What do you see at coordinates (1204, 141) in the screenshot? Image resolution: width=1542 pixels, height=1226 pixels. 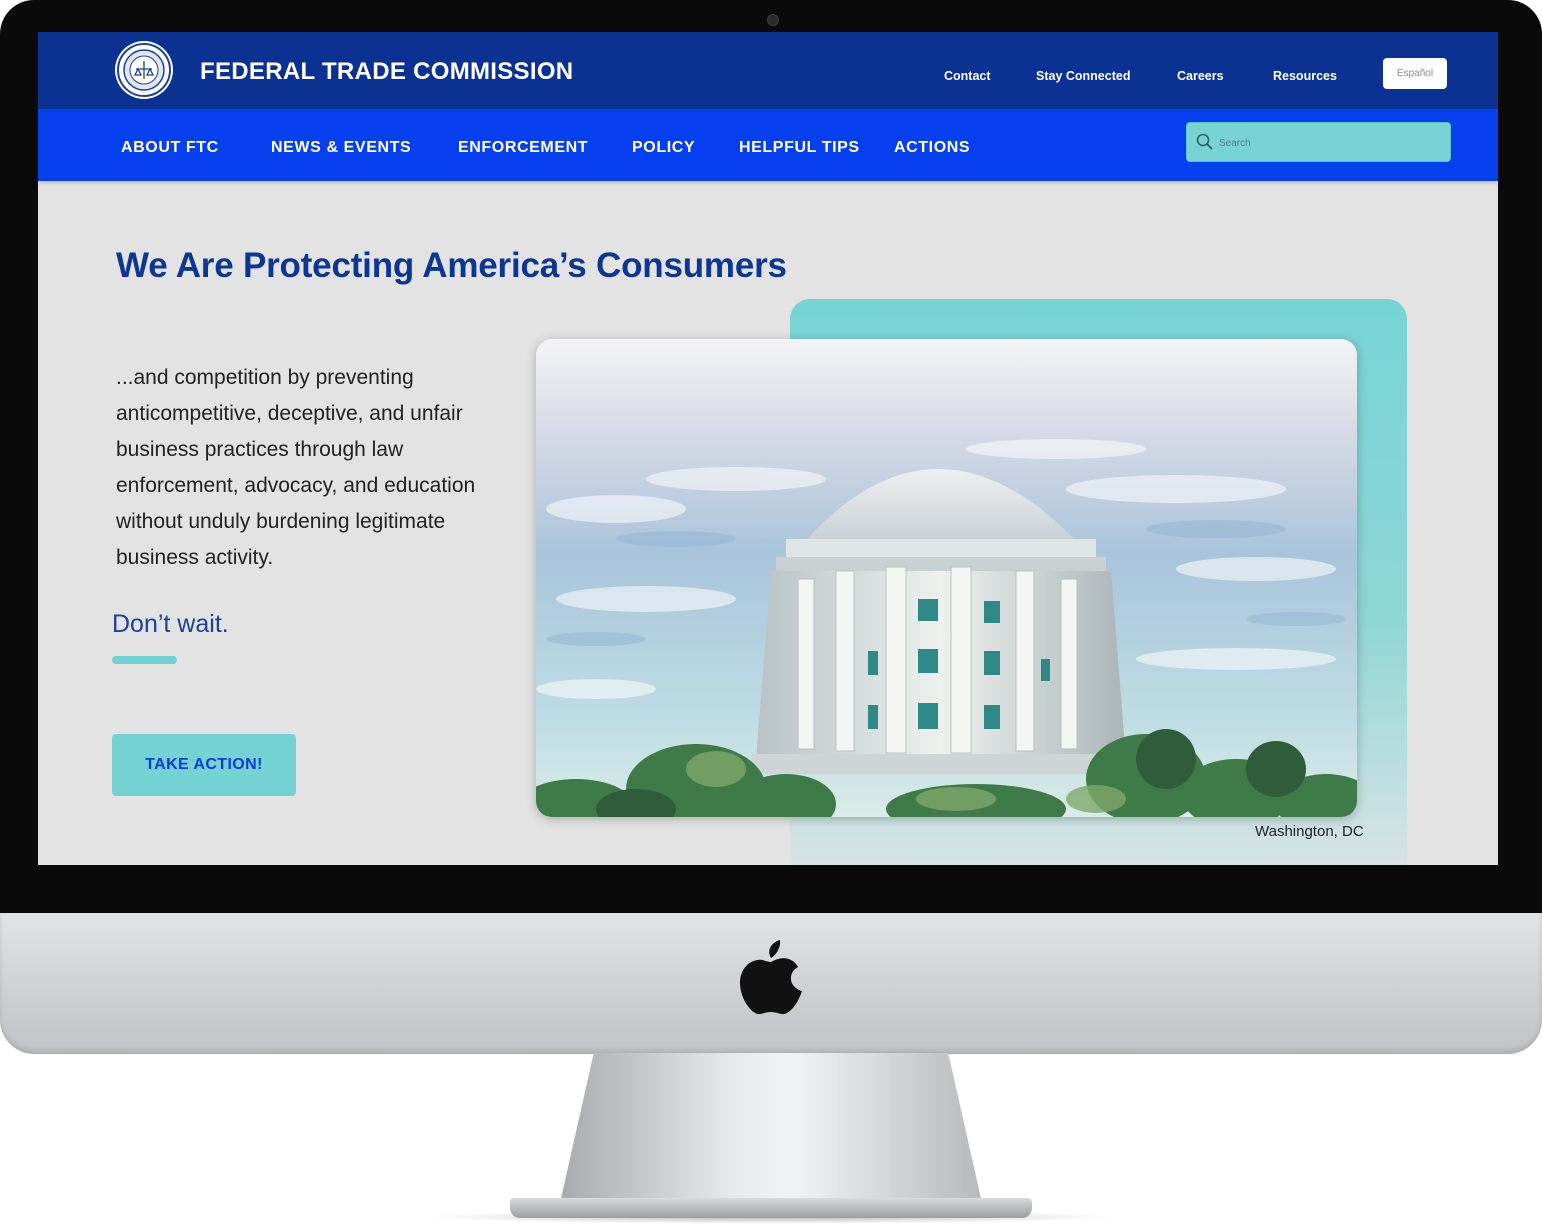 I see `search-icon` at bounding box center [1204, 141].